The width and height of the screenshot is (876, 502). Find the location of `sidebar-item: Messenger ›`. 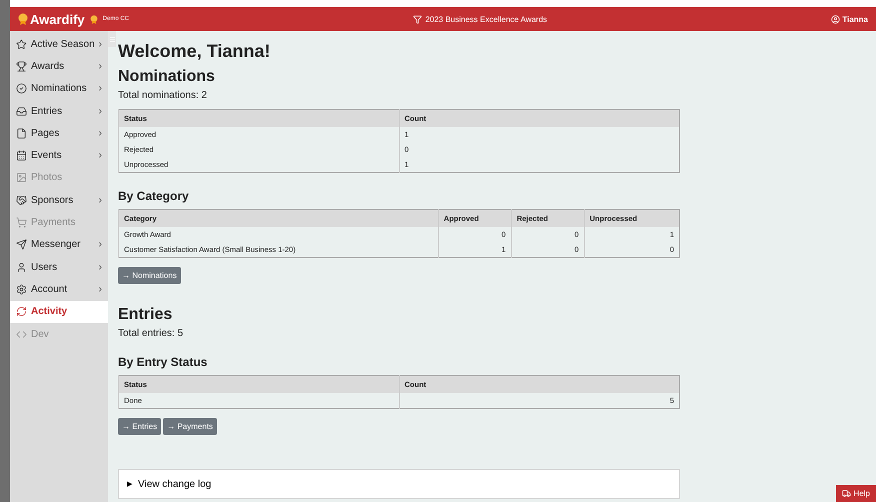

sidebar-item: Messenger › is located at coordinates (59, 245).